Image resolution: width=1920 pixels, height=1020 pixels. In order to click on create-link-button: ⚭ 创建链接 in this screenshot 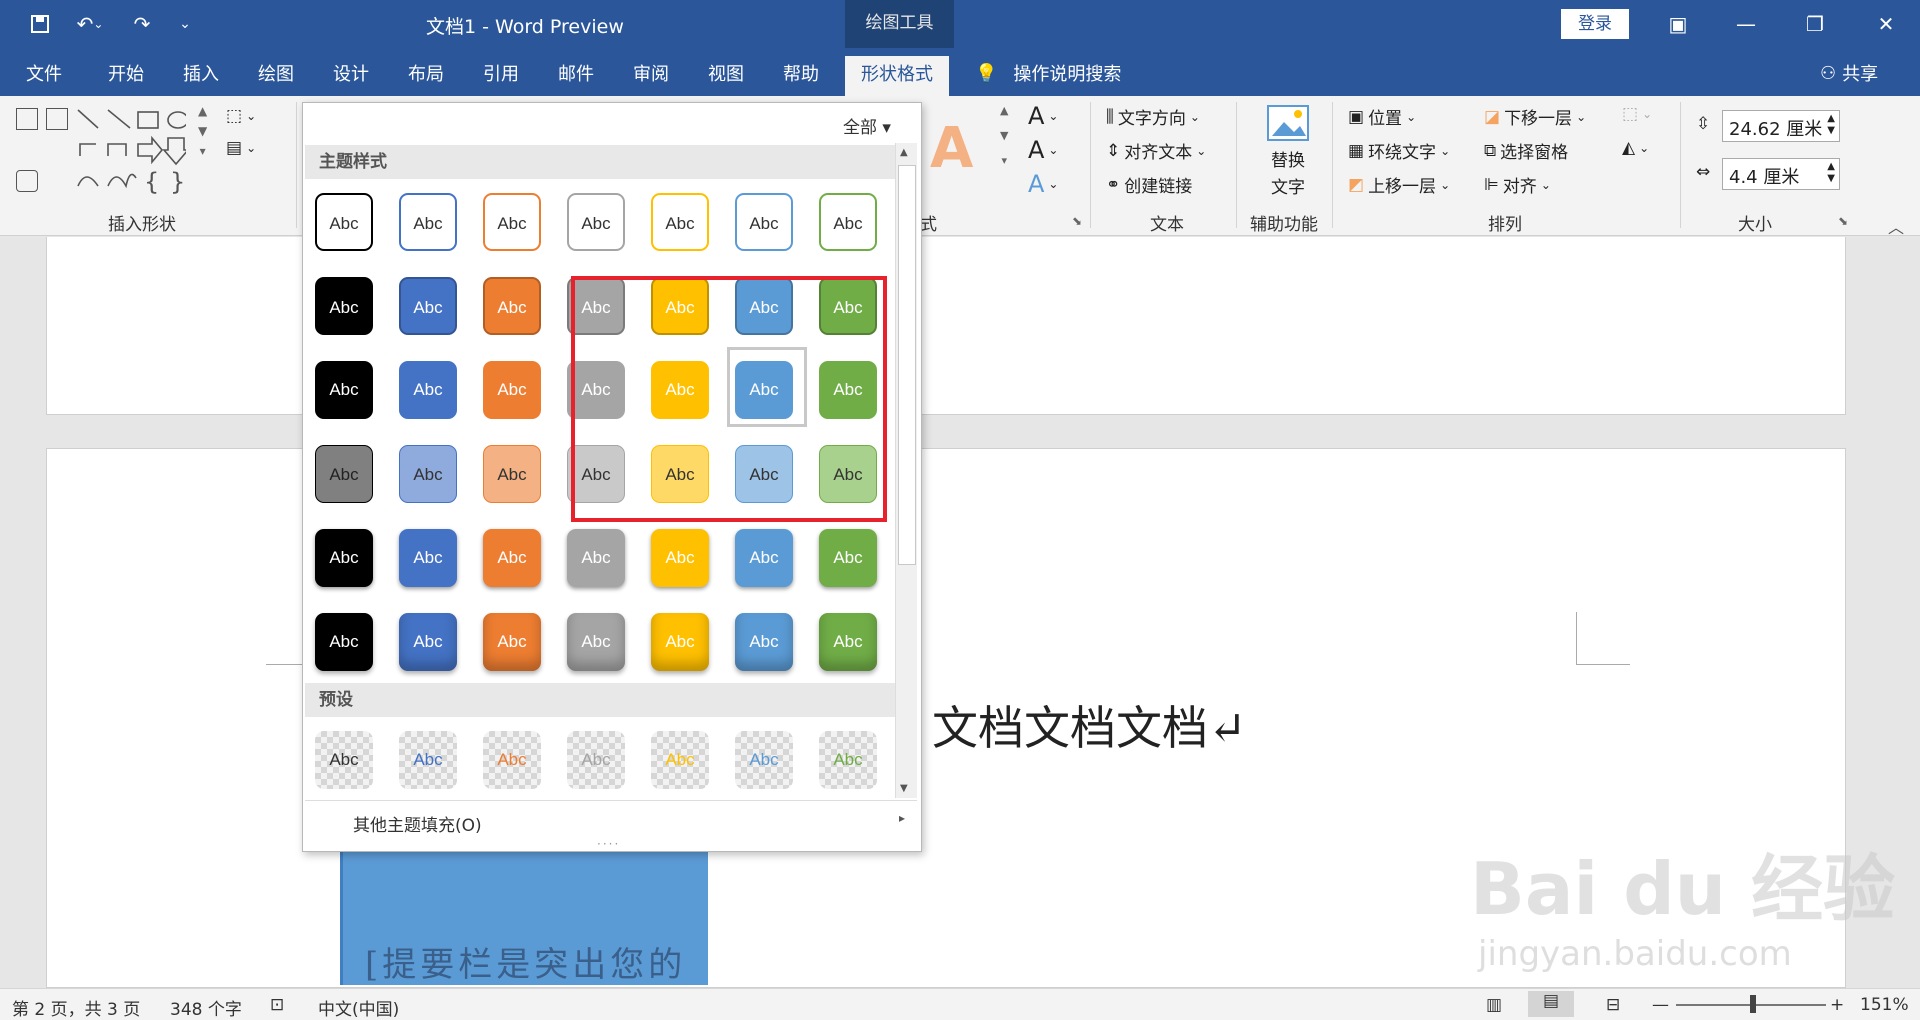, I will do `click(1149, 185)`.